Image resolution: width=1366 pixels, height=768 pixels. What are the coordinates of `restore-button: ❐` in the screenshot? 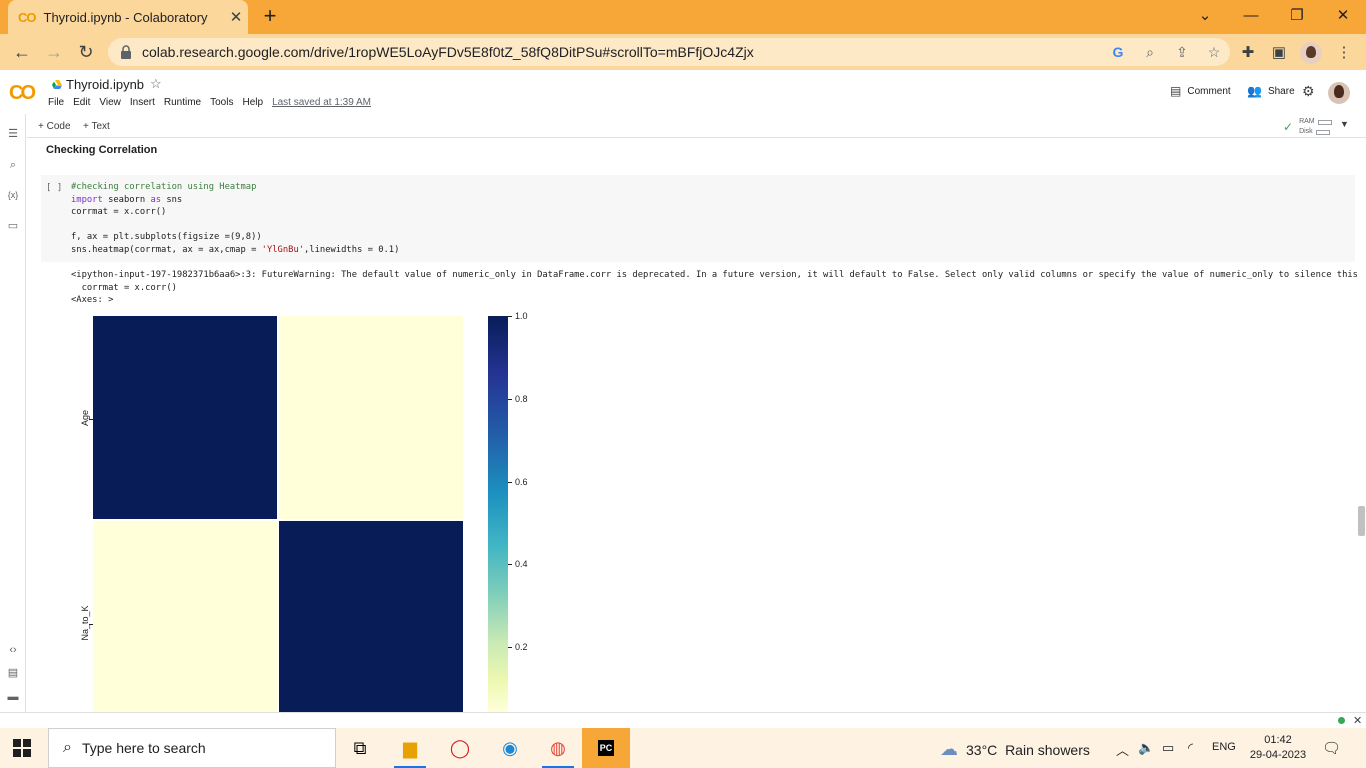 It's located at (1297, 16).